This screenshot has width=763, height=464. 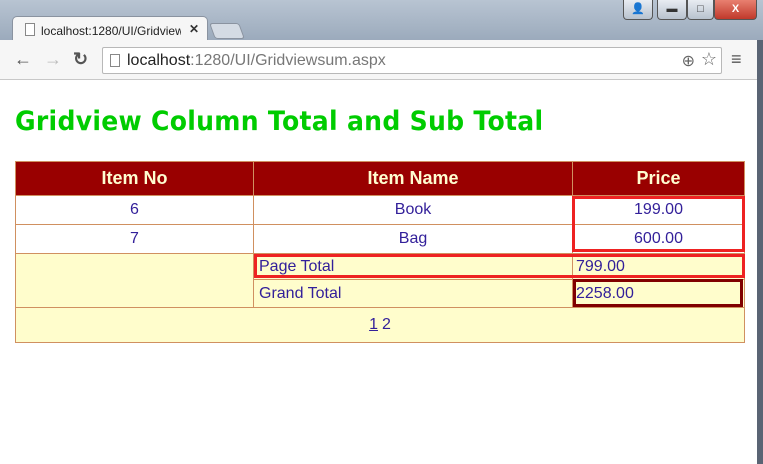 I want to click on close-tab-icon: ✕, so click(x=194, y=29).